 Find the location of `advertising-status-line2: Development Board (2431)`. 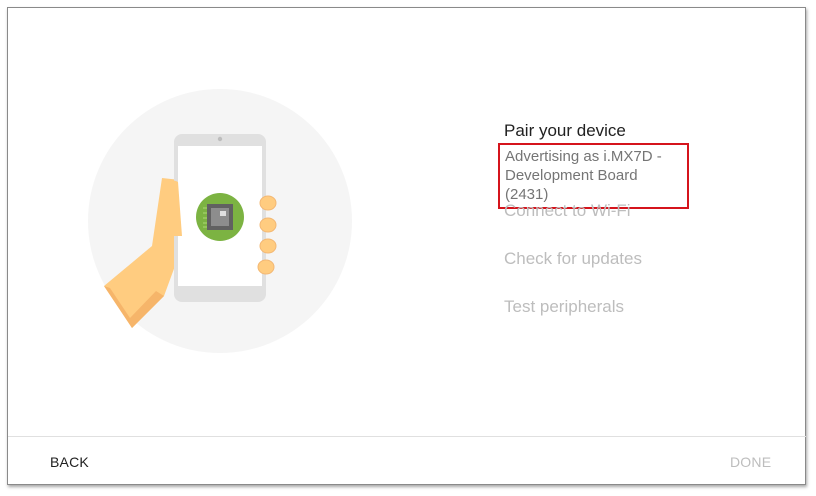

advertising-status-line2: Development Board (2431) is located at coordinates (571, 185).